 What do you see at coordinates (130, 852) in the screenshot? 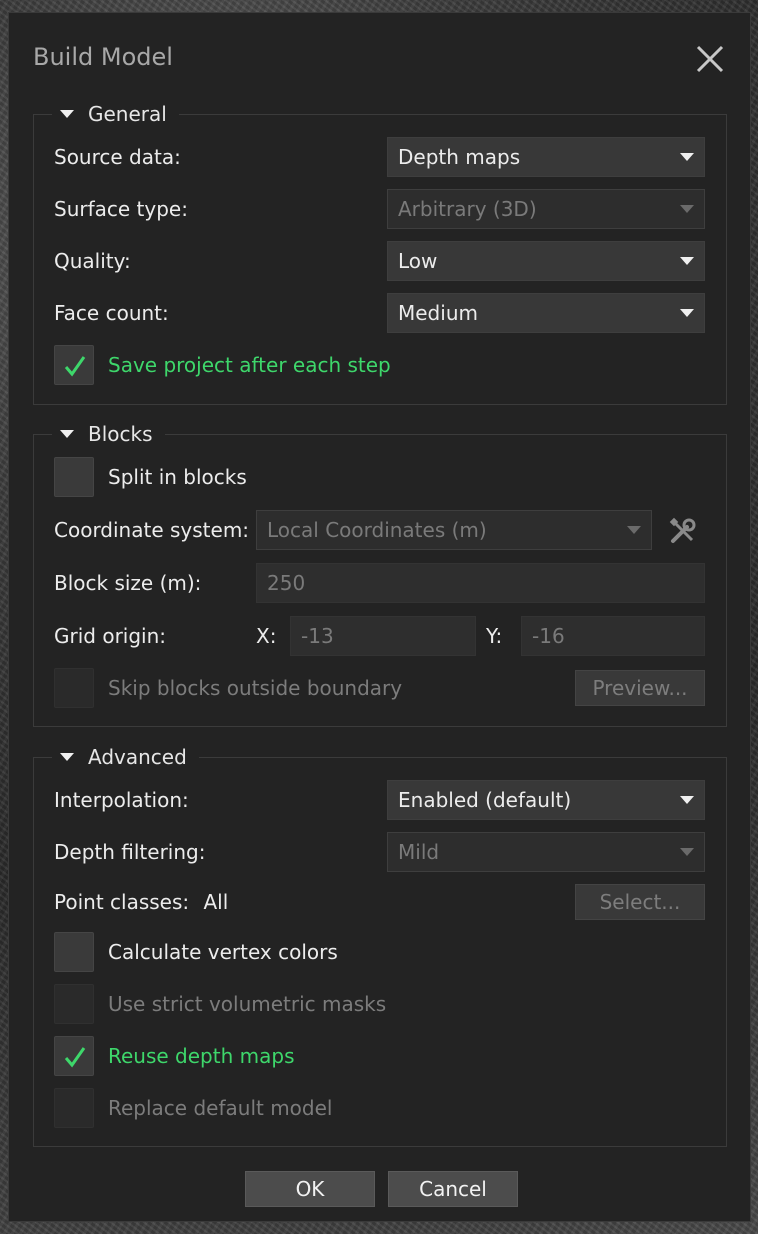
I see `depth-filtering-label: Depth filtering:` at bounding box center [130, 852].